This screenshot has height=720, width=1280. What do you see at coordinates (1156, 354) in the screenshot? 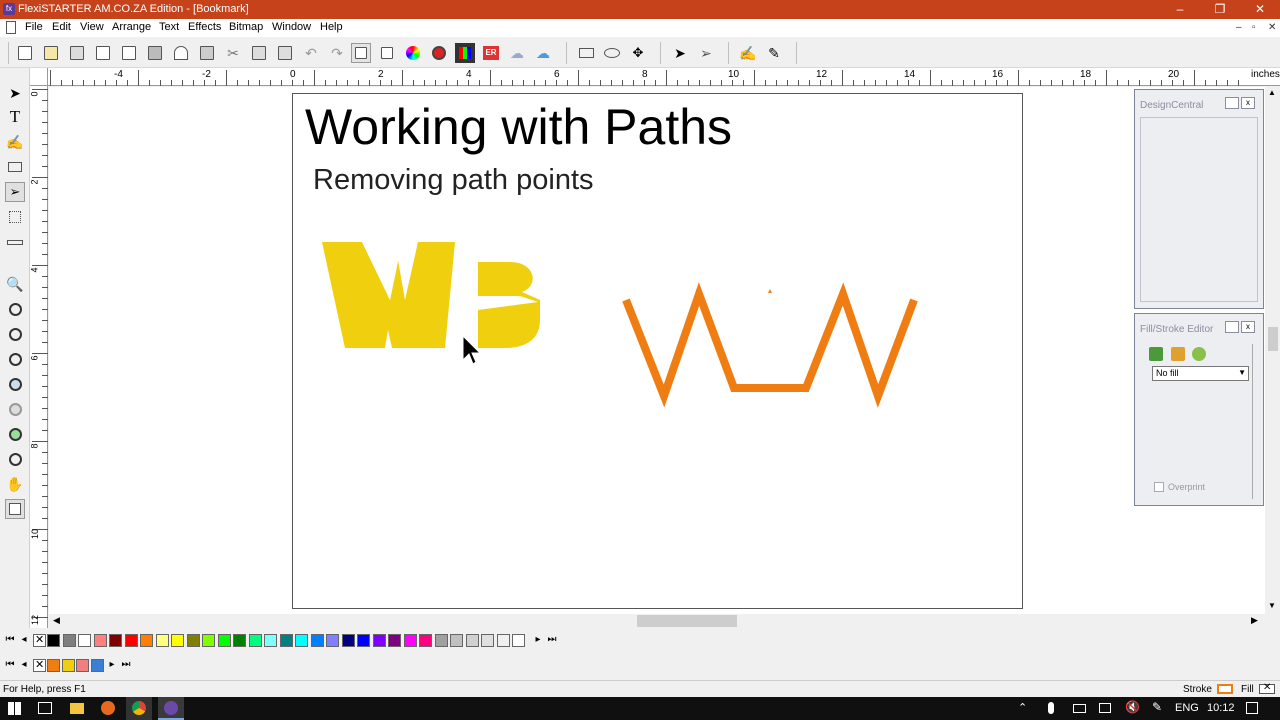
I see `fill-bucket-icon` at bounding box center [1156, 354].